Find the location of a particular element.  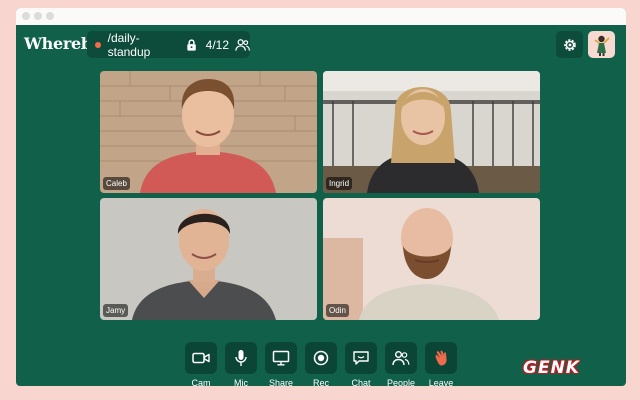

chat-button is located at coordinates (361, 358).